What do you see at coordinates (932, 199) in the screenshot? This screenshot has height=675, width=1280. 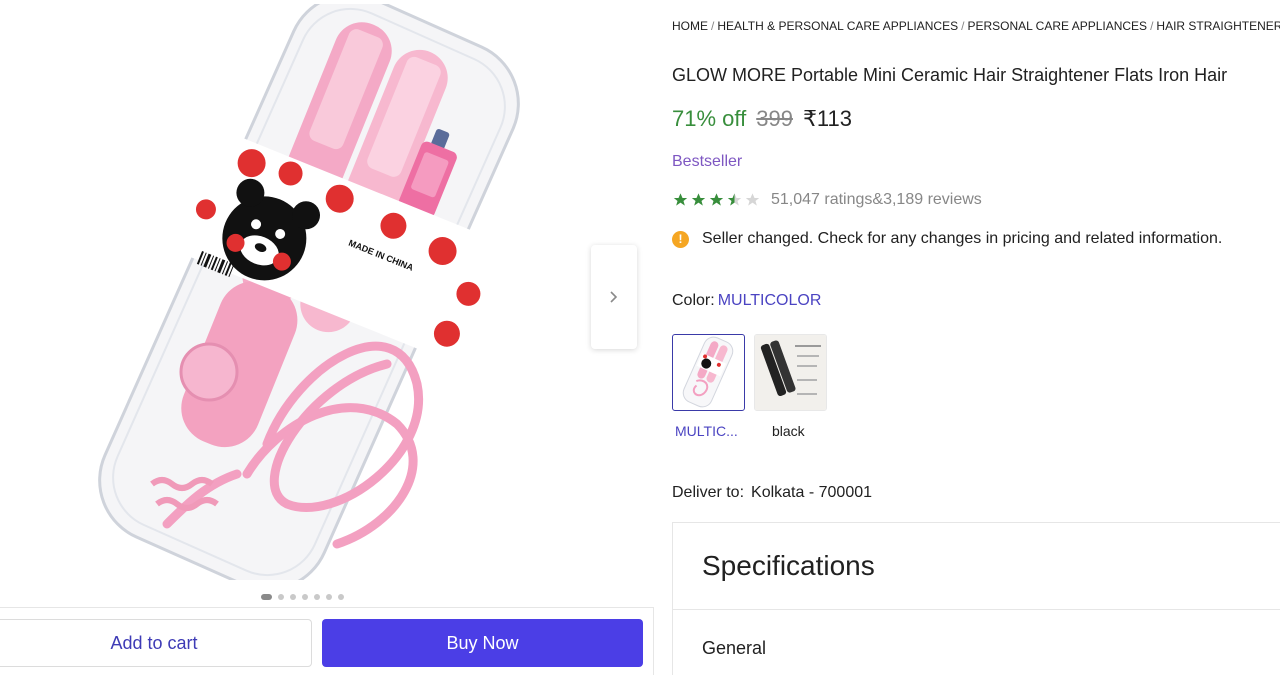 I see `reviews-count: 3,189 reviews` at bounding box center [932, 199].